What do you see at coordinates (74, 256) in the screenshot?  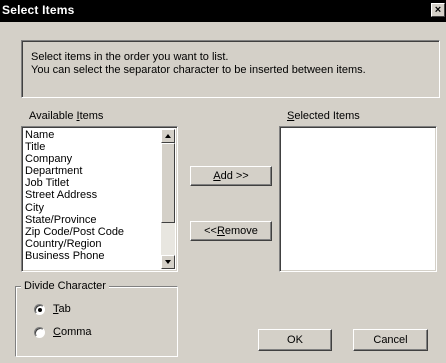 I see `list-item: Business Phone` at bounding box center [74, 256].